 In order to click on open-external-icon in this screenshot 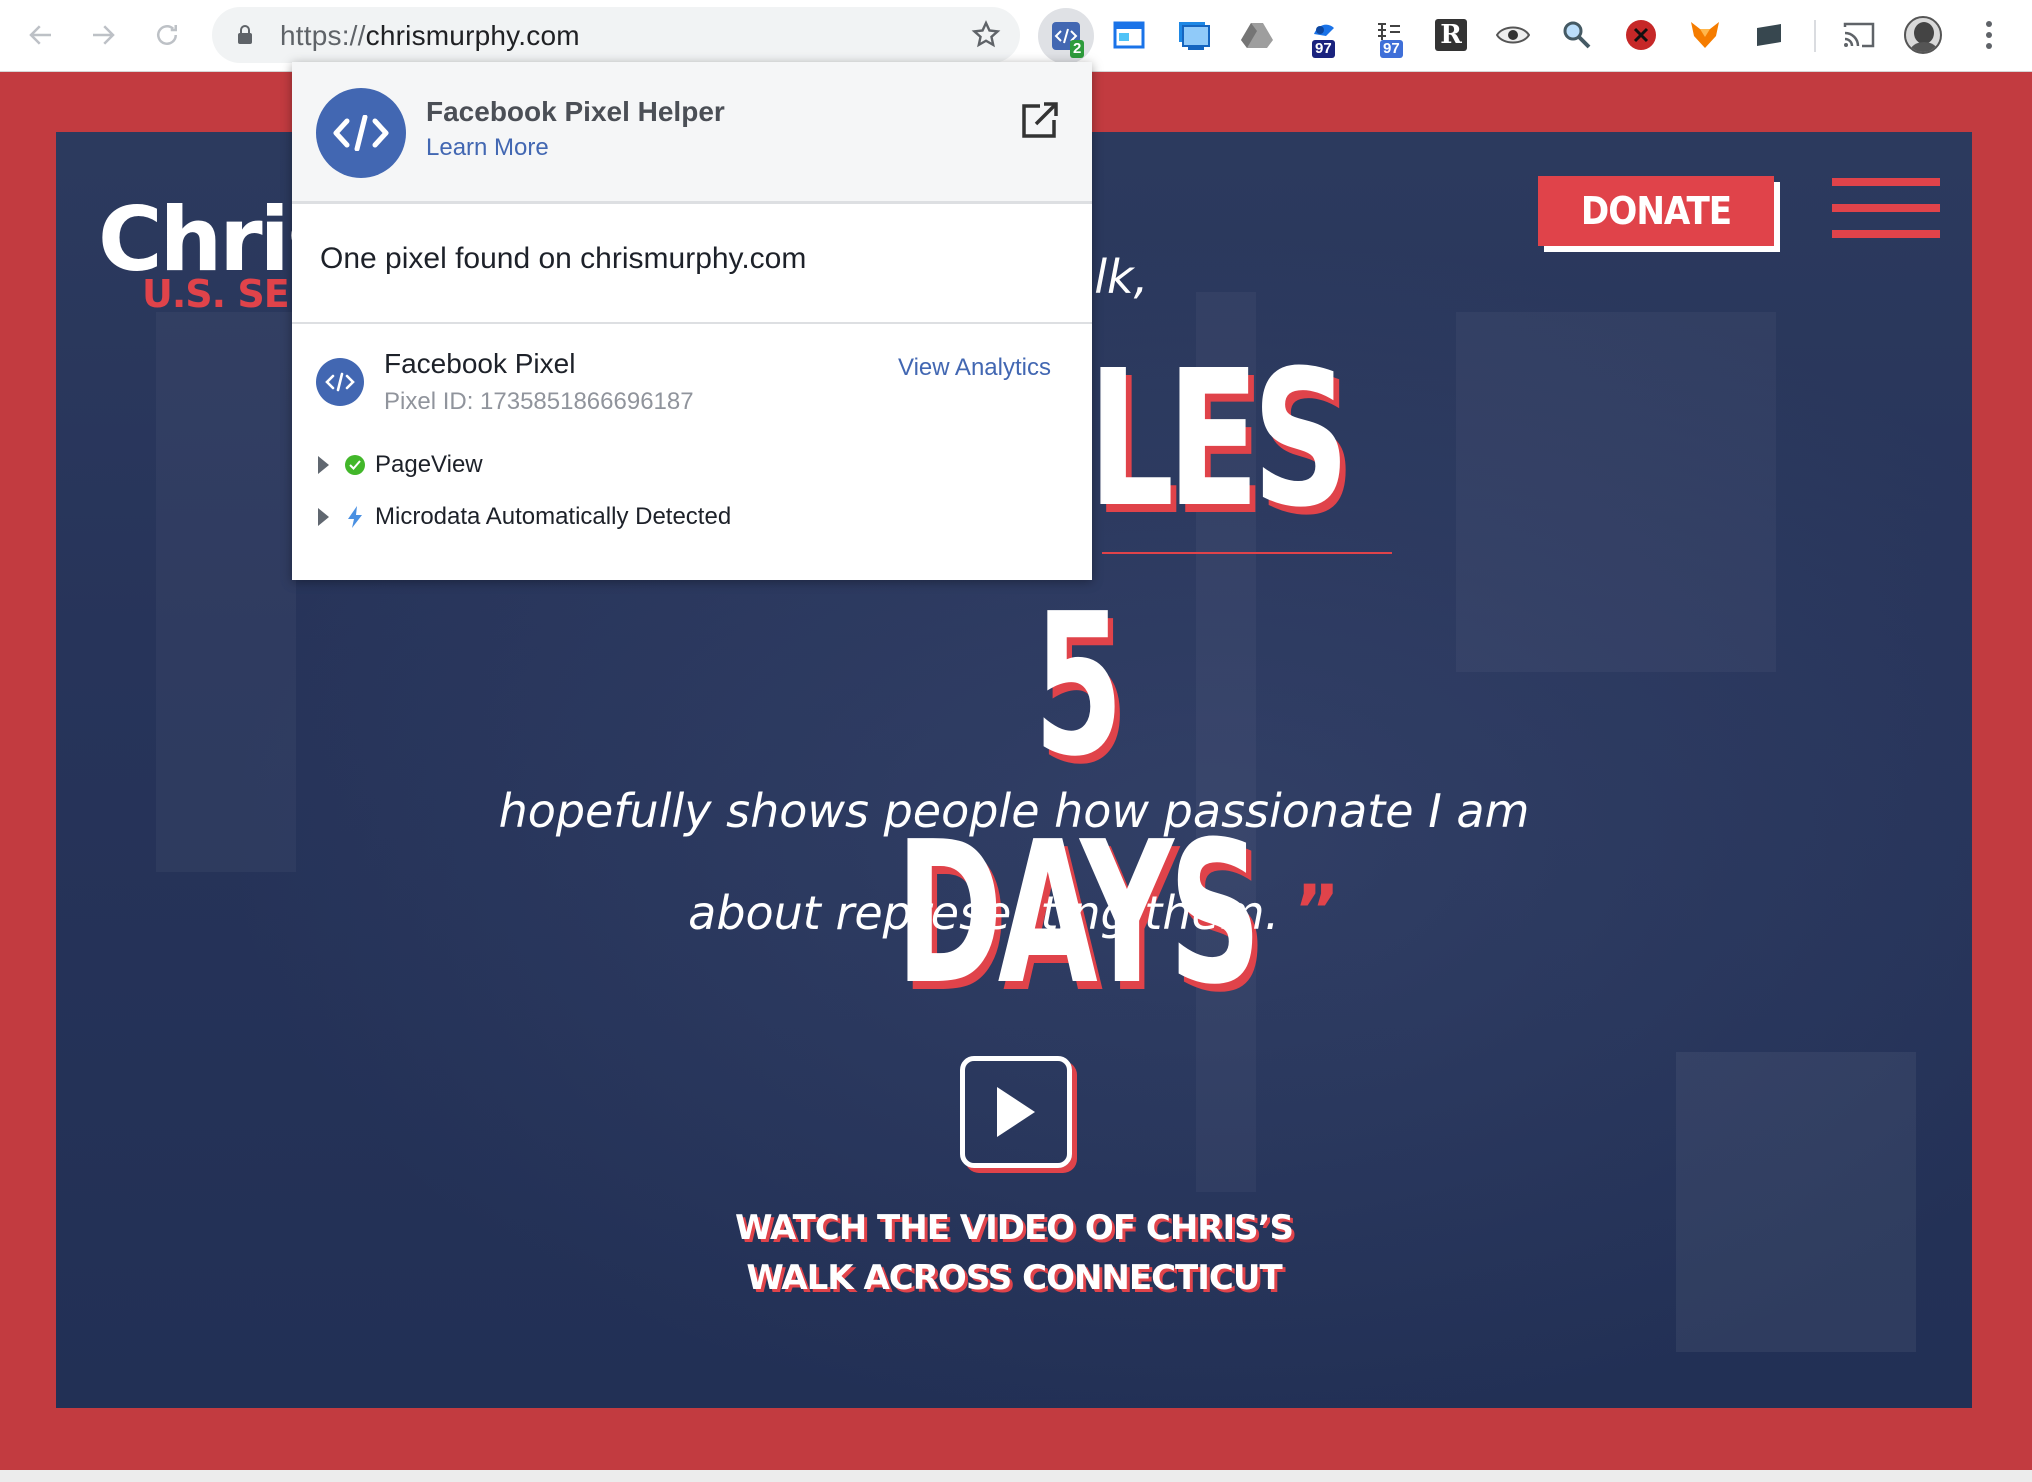, I will do `click(1039, 121)`.